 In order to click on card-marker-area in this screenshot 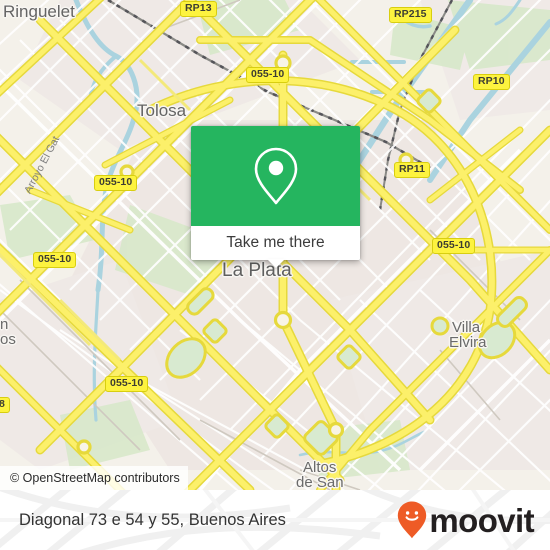, I will do `click(275, 176)`.